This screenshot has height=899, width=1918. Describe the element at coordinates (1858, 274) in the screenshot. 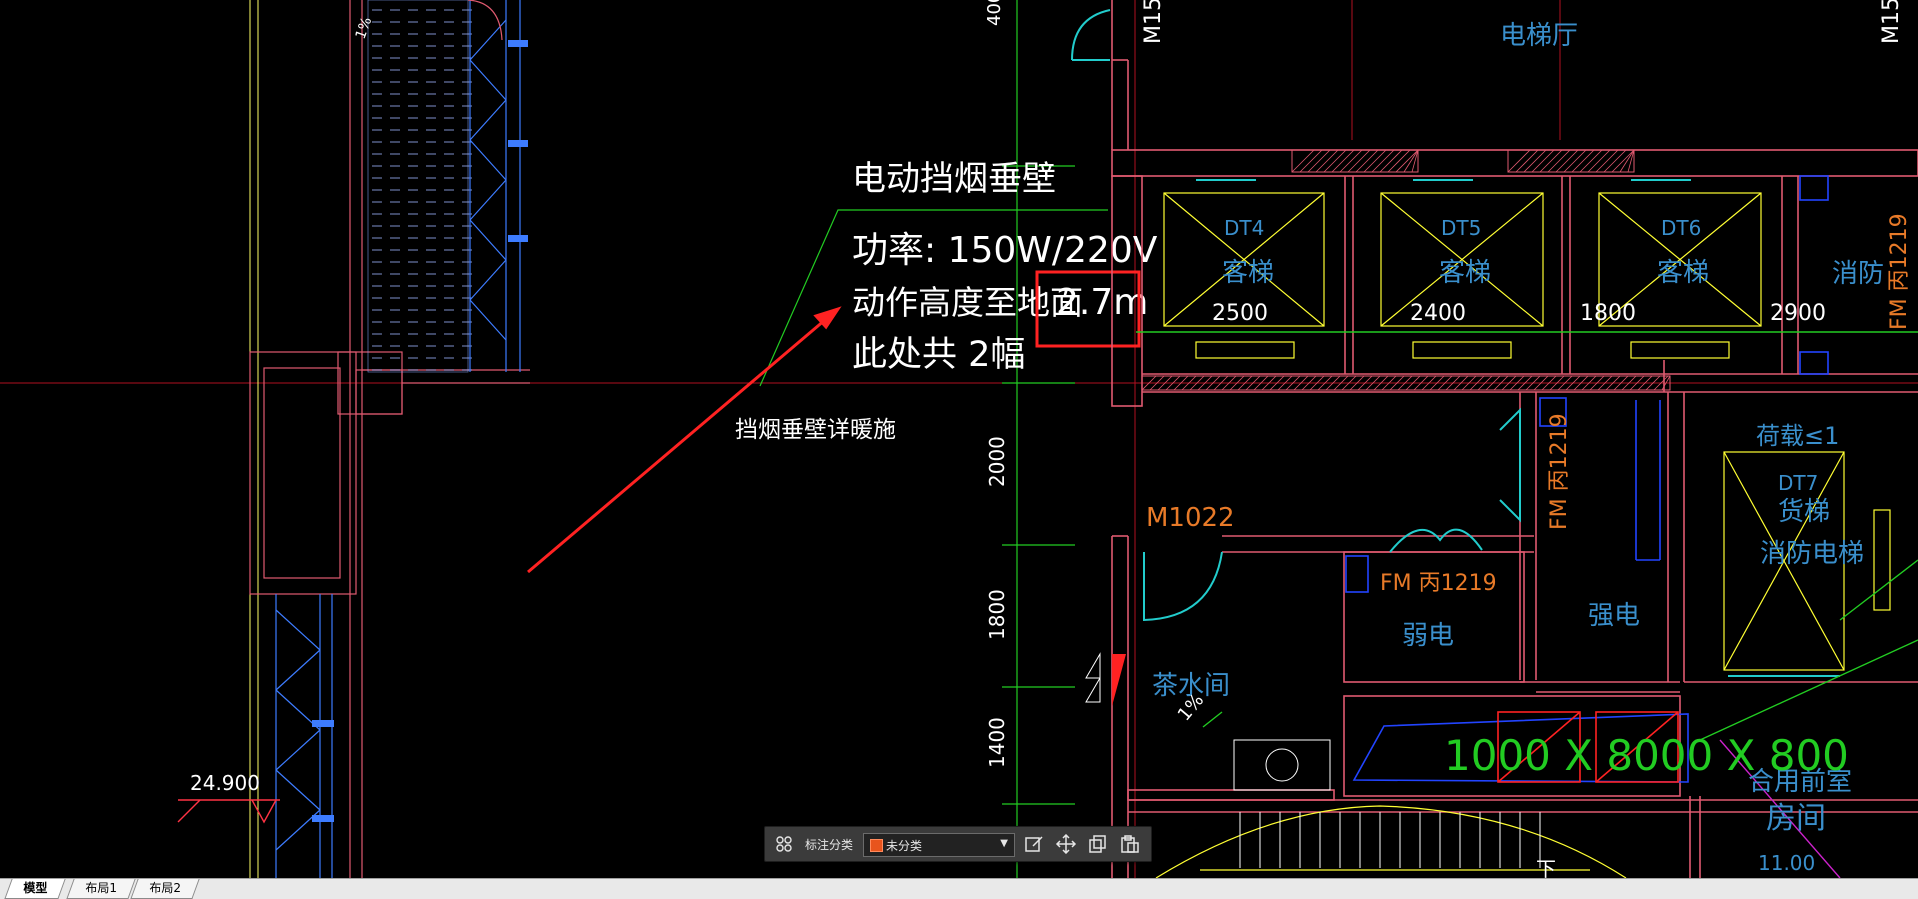

I see `room-fire-fighting: 消防` at that location.